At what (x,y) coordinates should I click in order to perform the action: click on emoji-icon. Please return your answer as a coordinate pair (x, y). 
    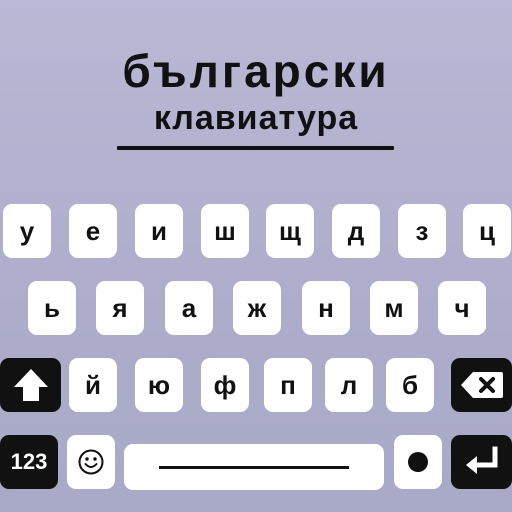
    Looking at the image, I should click on (91, 462).